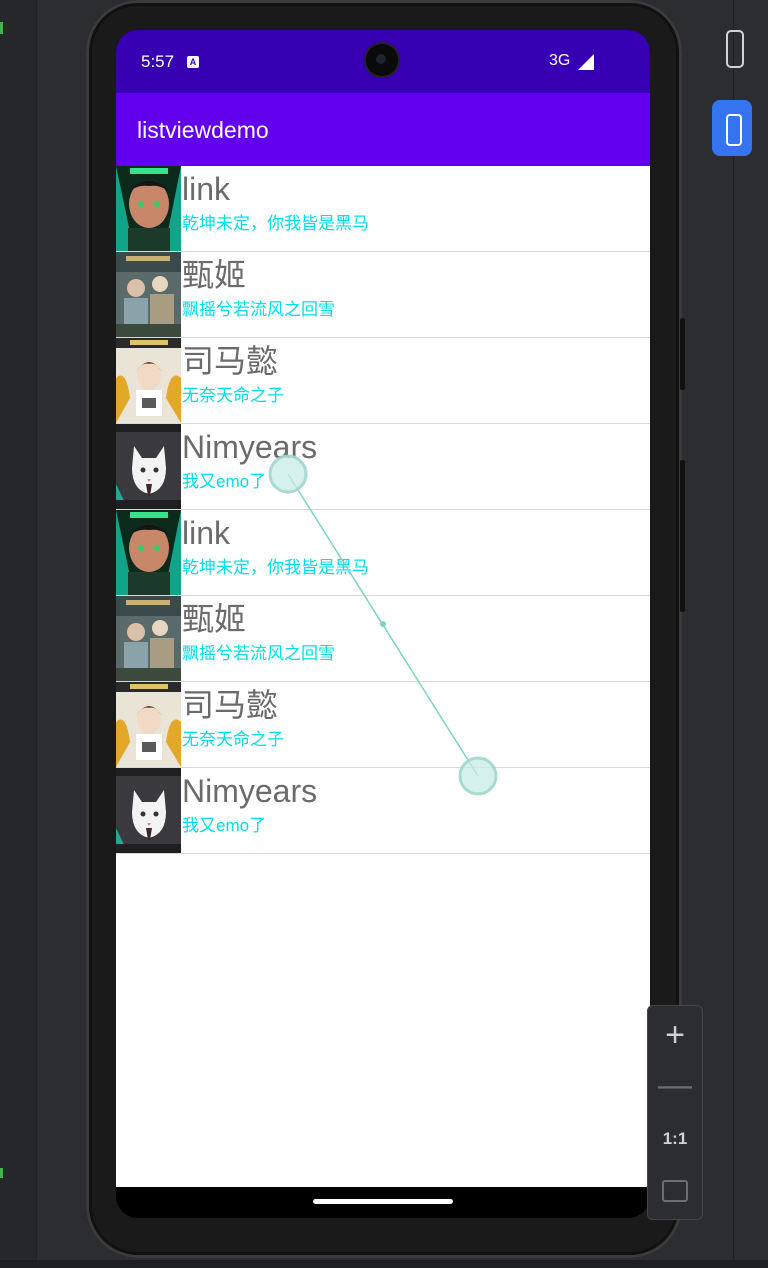 This screenshot has height=1268, width=768. What do you see at coordinates (682, 354) in the screenshot?
I see `power-button` at bounding box center [682, 354].